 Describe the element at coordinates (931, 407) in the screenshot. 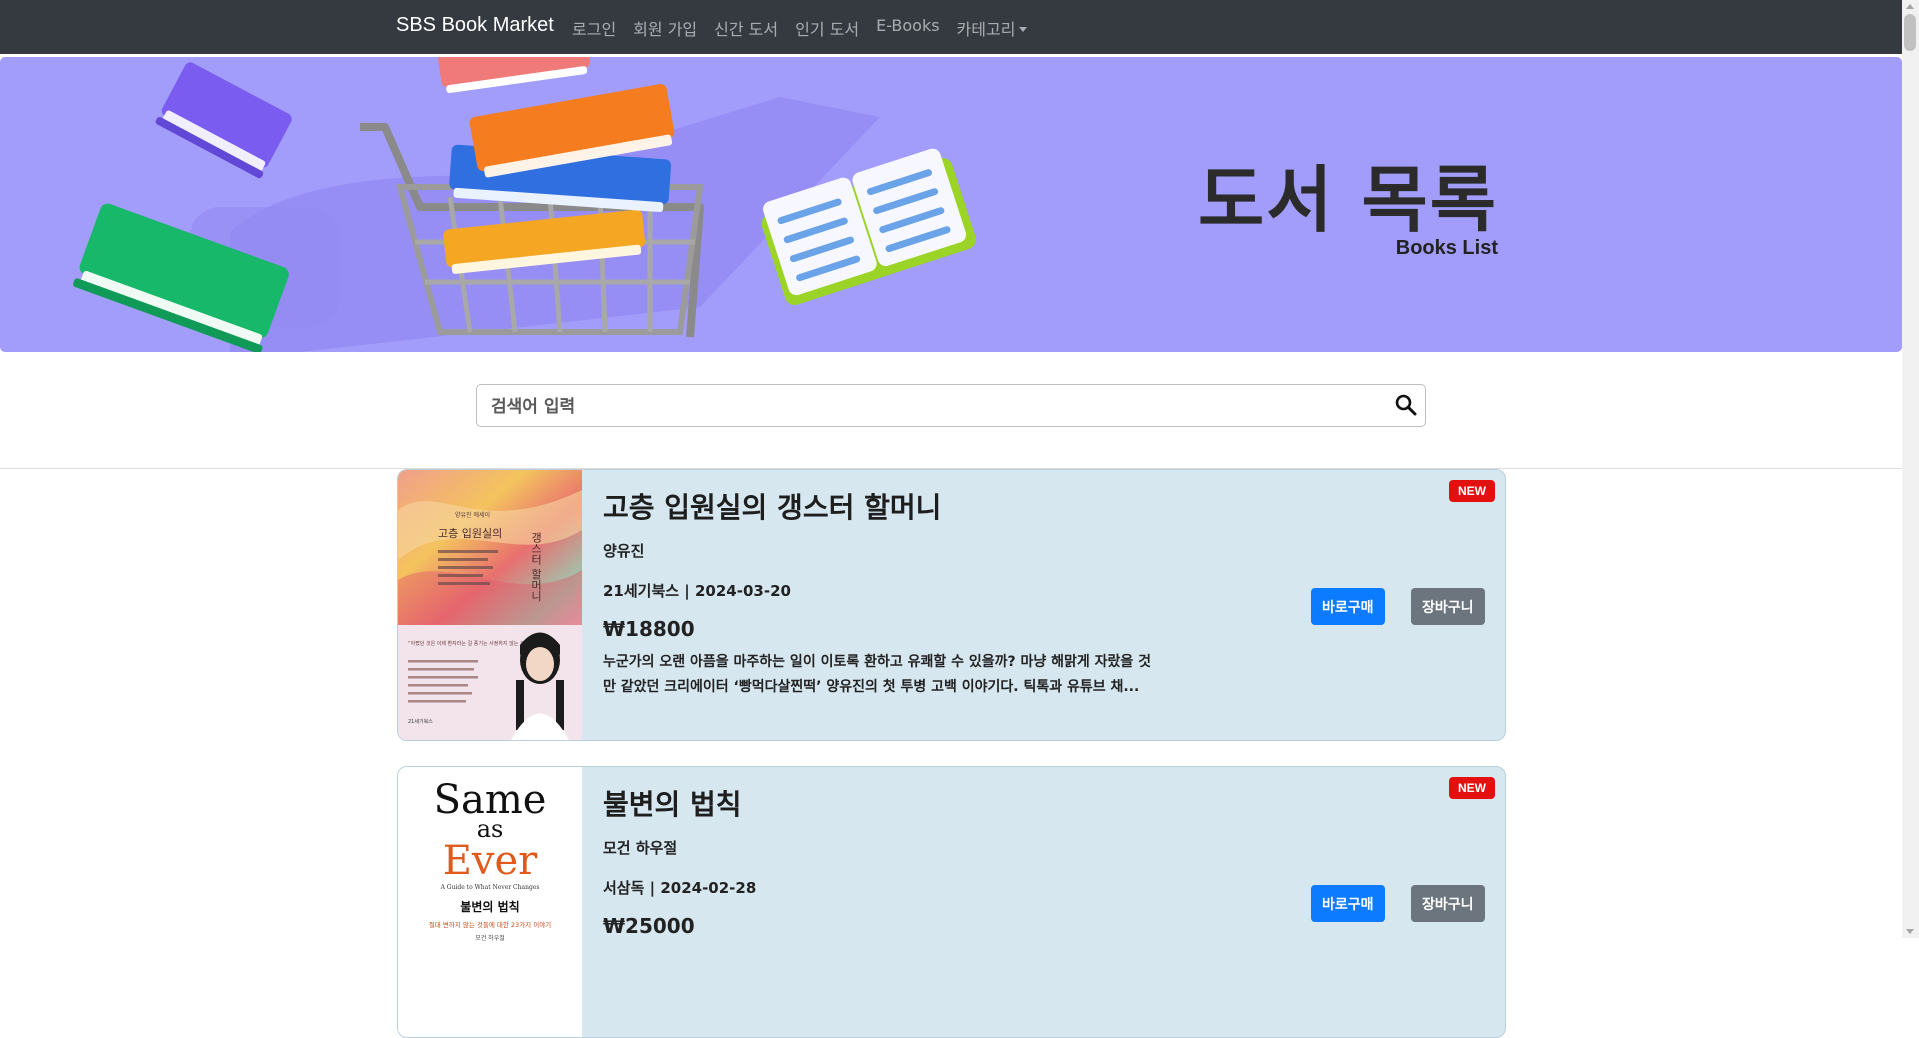

I see `search-input` at that location.